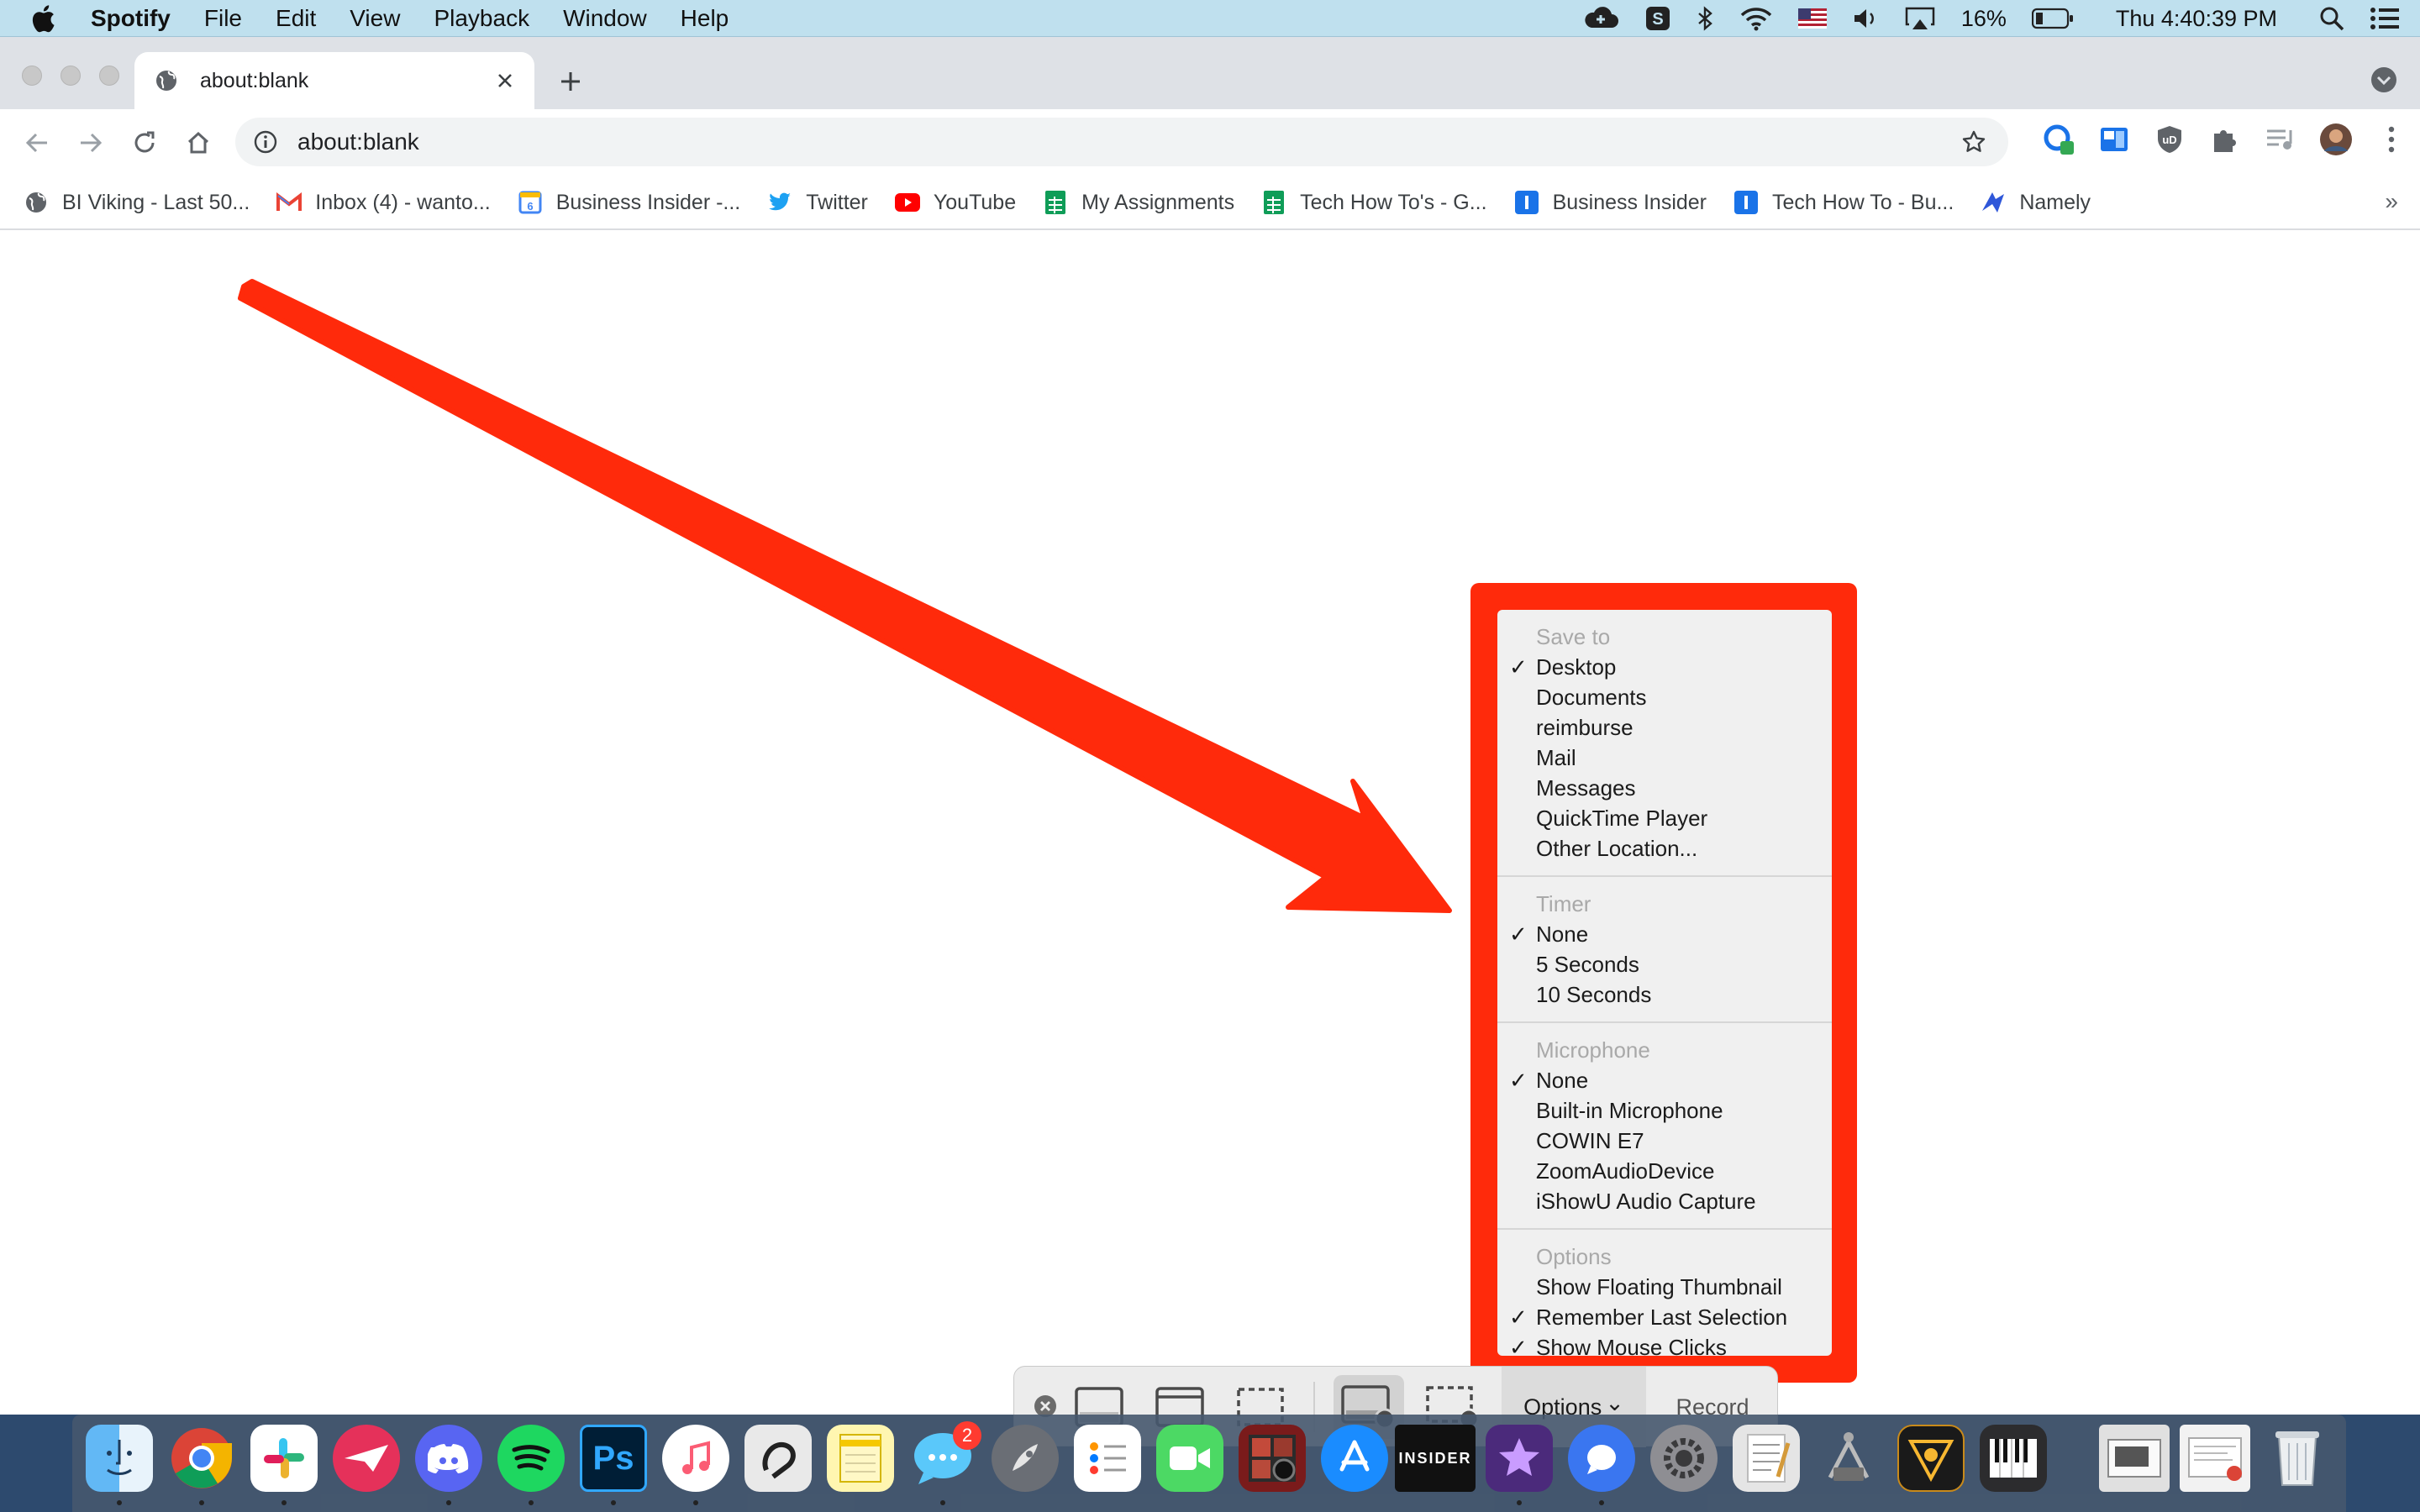 This screenshot has width=2420, height=1512. Describe the element at coordinates (1129, 142) in the screenshot. I see `address-bar-url: about:blank` at that location.